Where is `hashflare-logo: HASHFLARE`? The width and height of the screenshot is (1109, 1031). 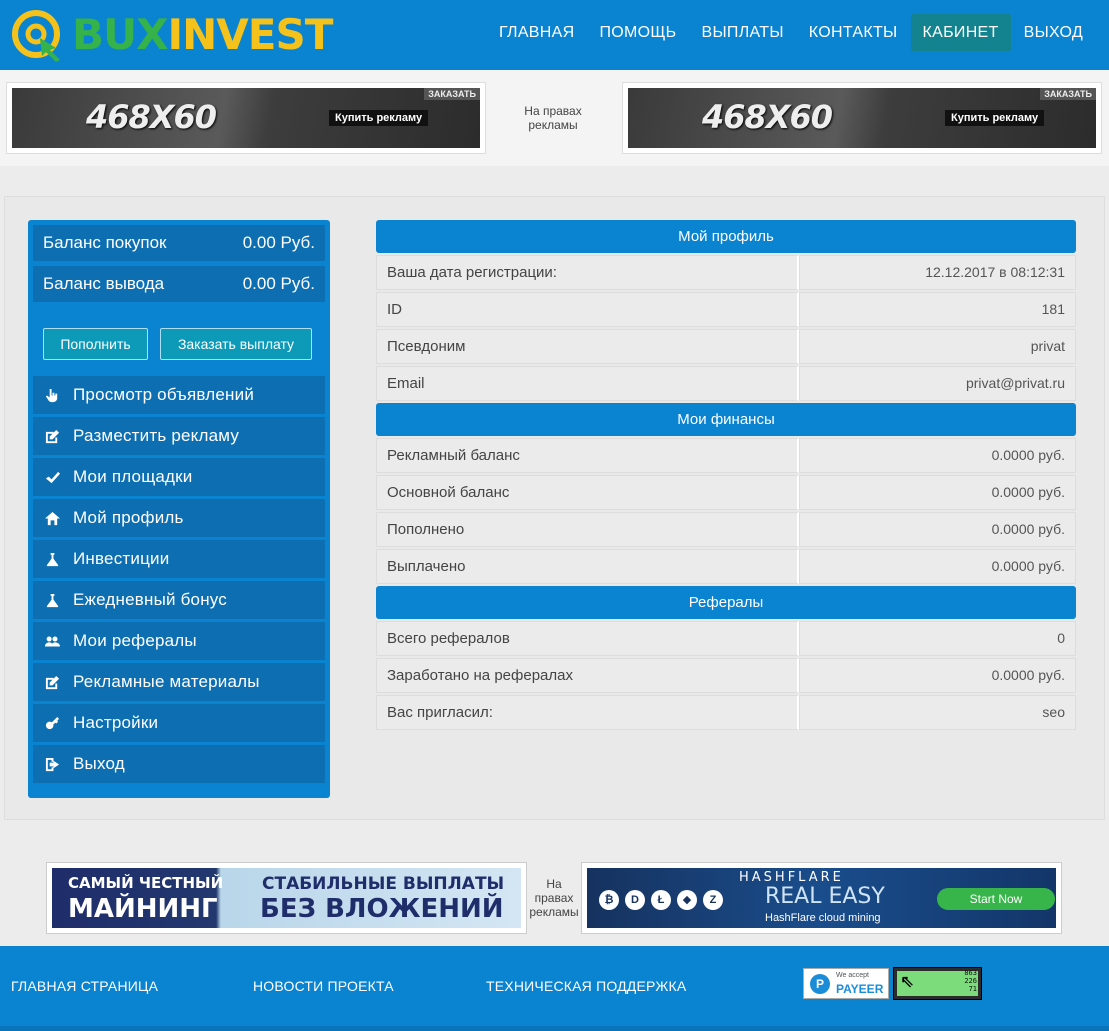 hashflare-logo: HASHFLARE is located at coordinates (791, 877).